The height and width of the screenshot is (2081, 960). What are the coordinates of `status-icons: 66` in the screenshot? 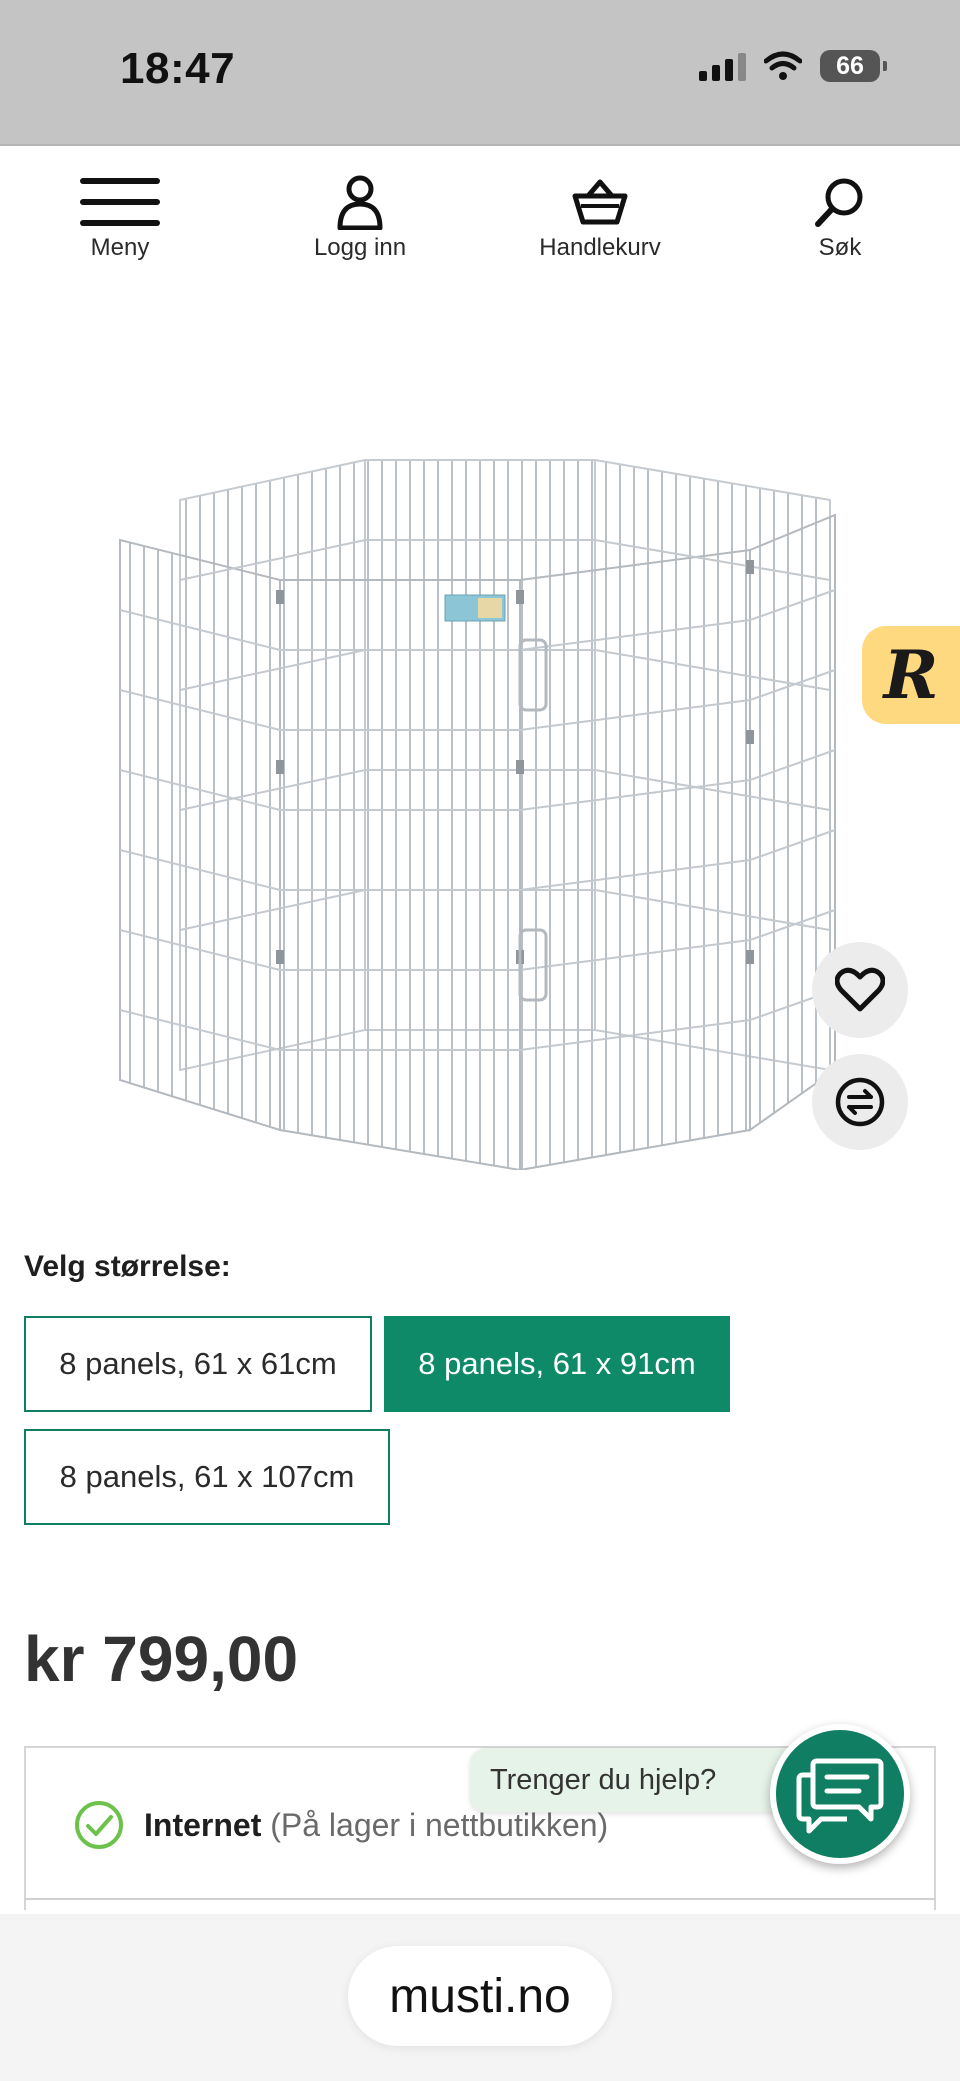 It's located at (793, 66).